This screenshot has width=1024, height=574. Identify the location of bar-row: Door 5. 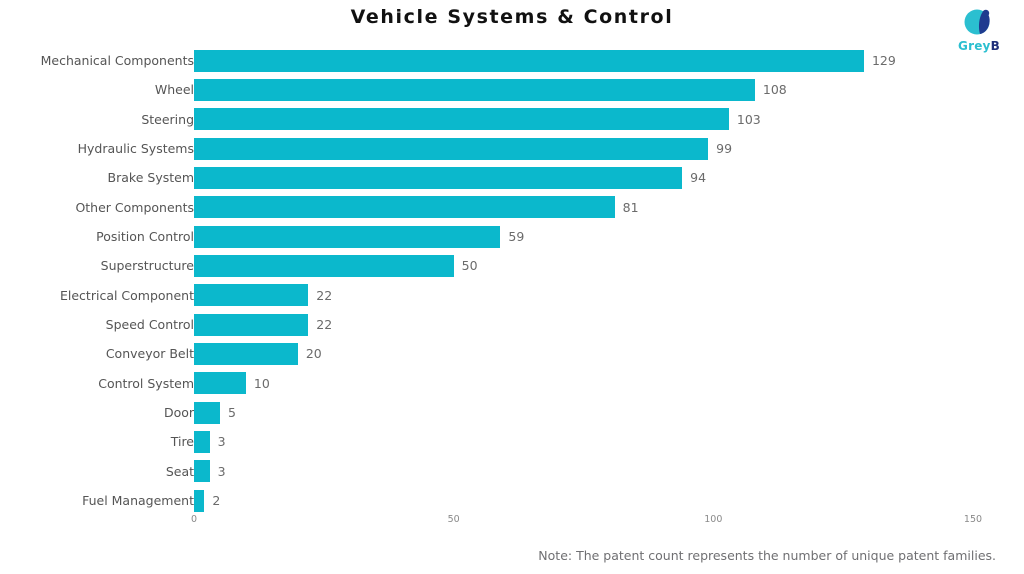
(512, 412).